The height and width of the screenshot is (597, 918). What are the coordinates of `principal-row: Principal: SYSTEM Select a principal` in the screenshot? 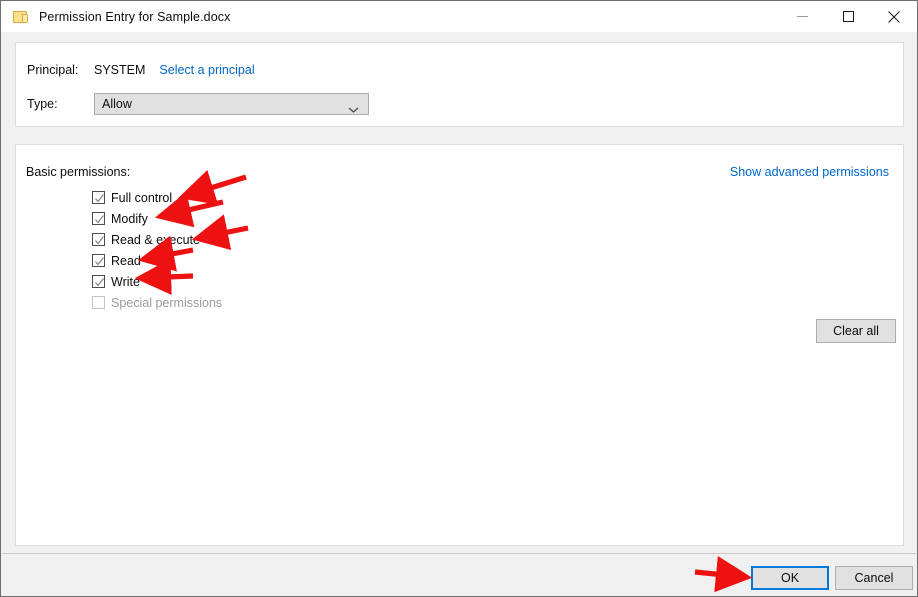 It's located at (141, 70).